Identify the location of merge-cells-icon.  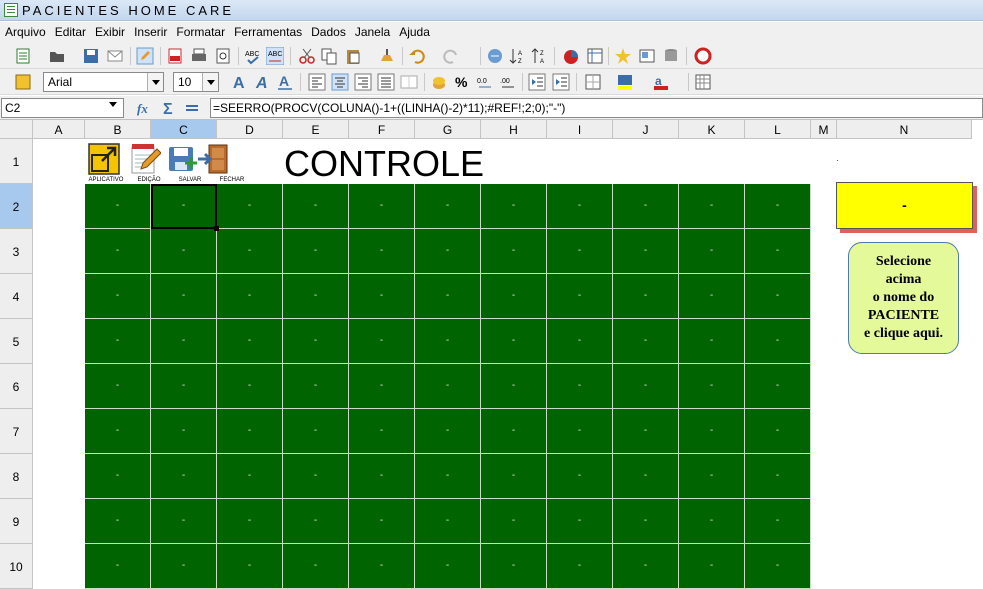
(409, 82).